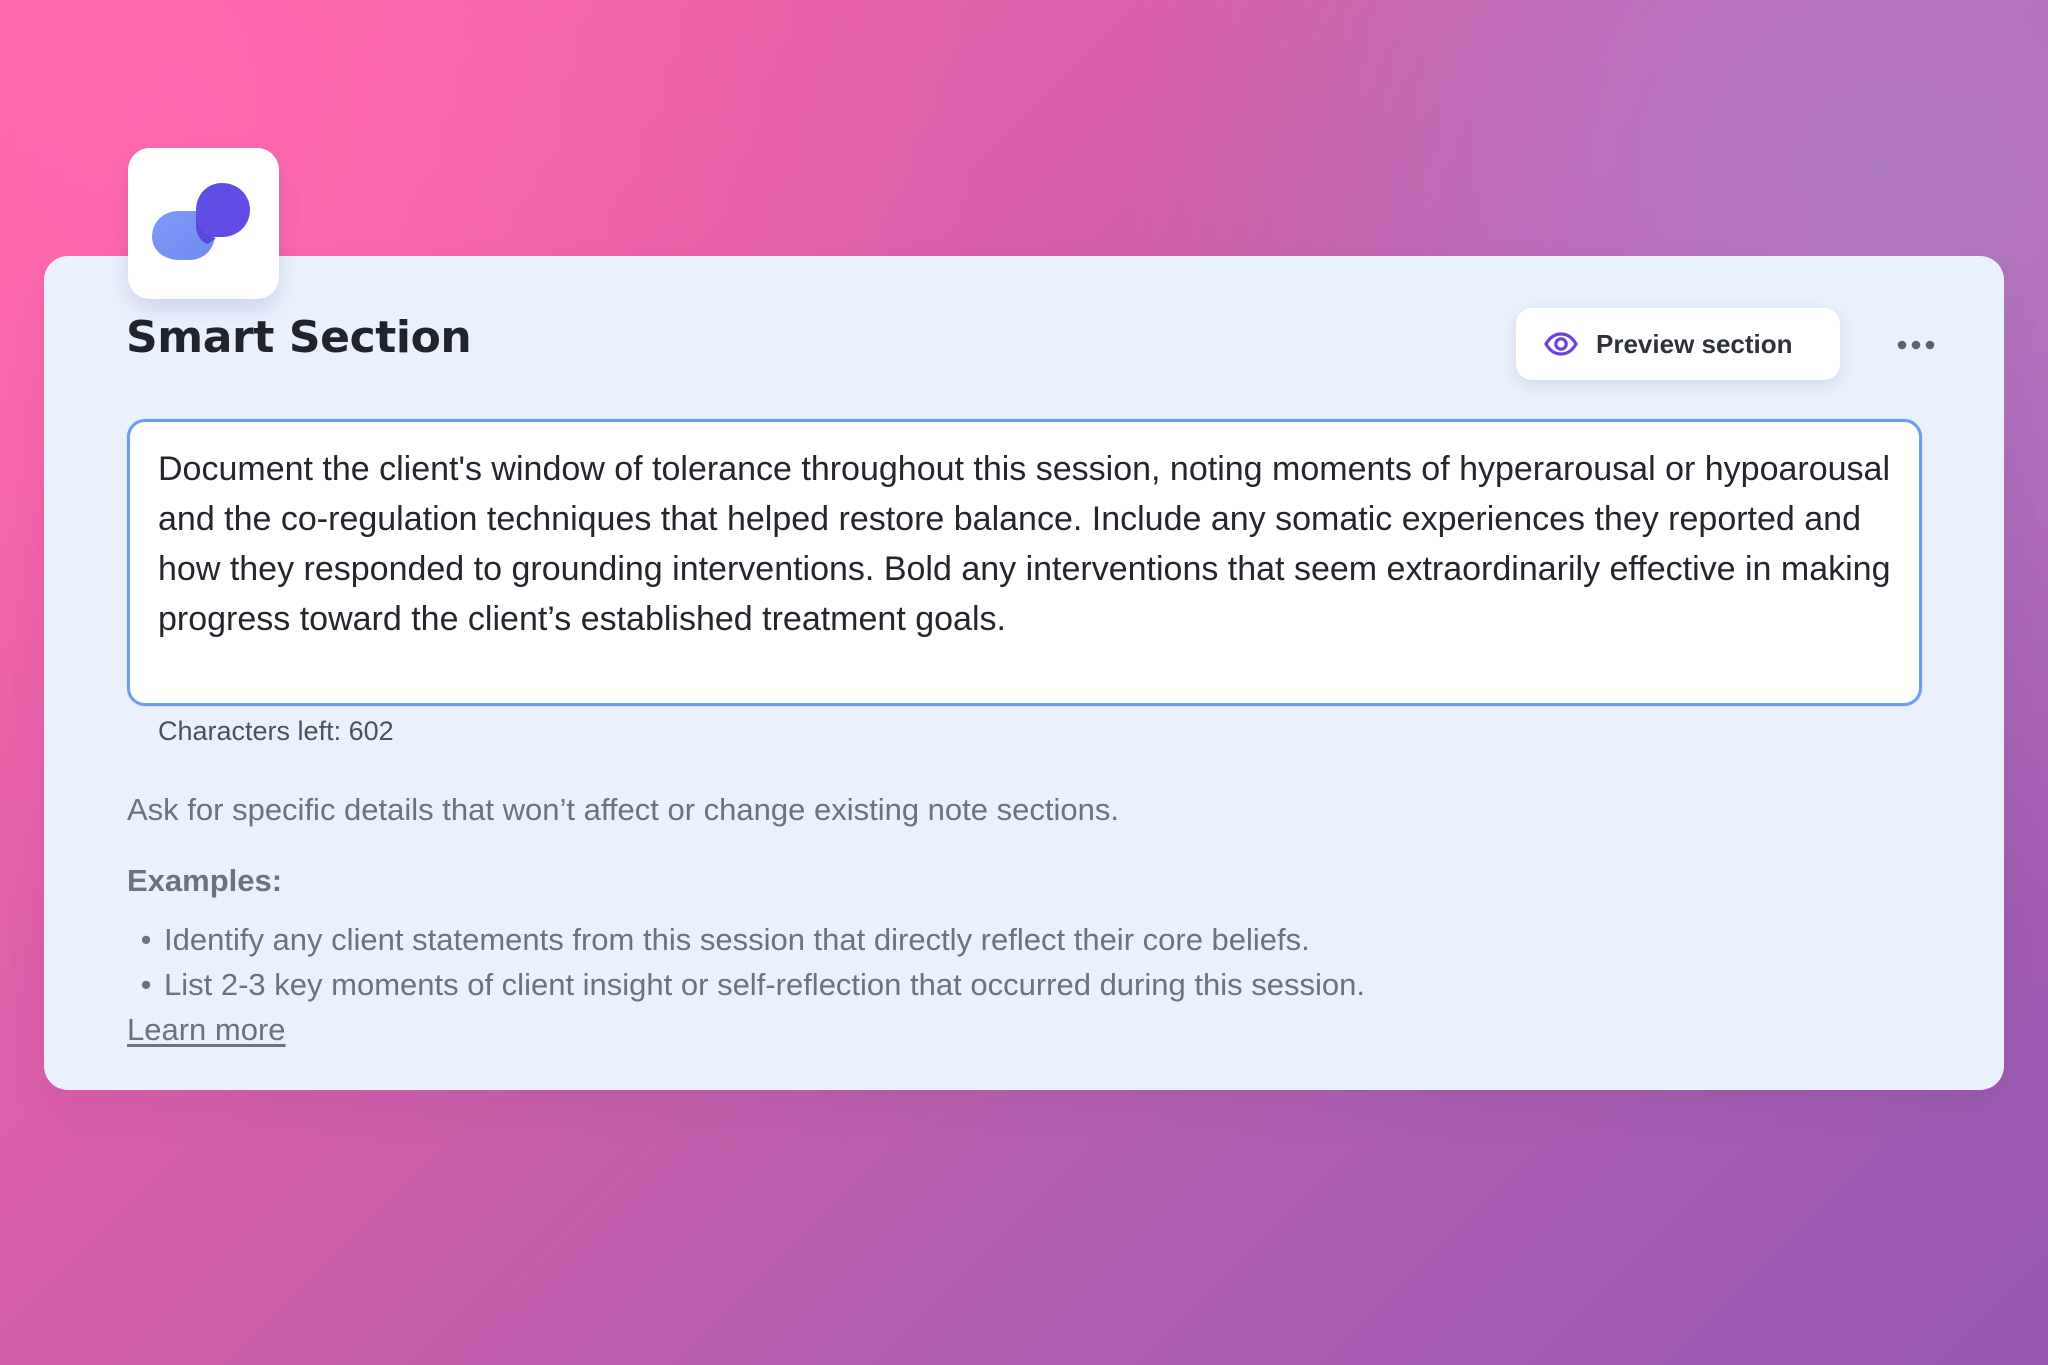 Image resolution: width=2048 pixels, height=1365 pixels. I want to click on preview-section-button: Preview section, so click(1678, 344).